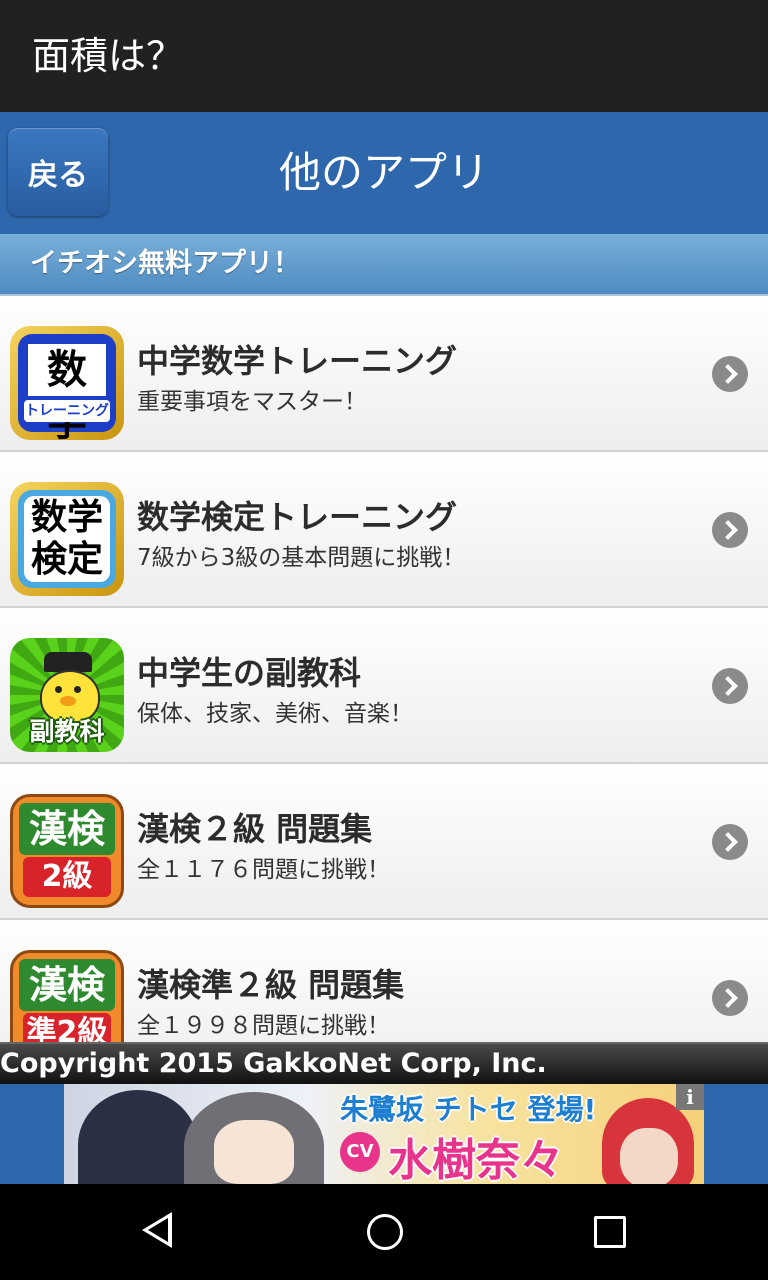 Image resolution: width=768 pixels, height=1280 pixels. What do you see at coordinates (384, 265) in the screenshot?
I see `section-header: イチオシ無料アプリ！` at bounding box center [384, 265].